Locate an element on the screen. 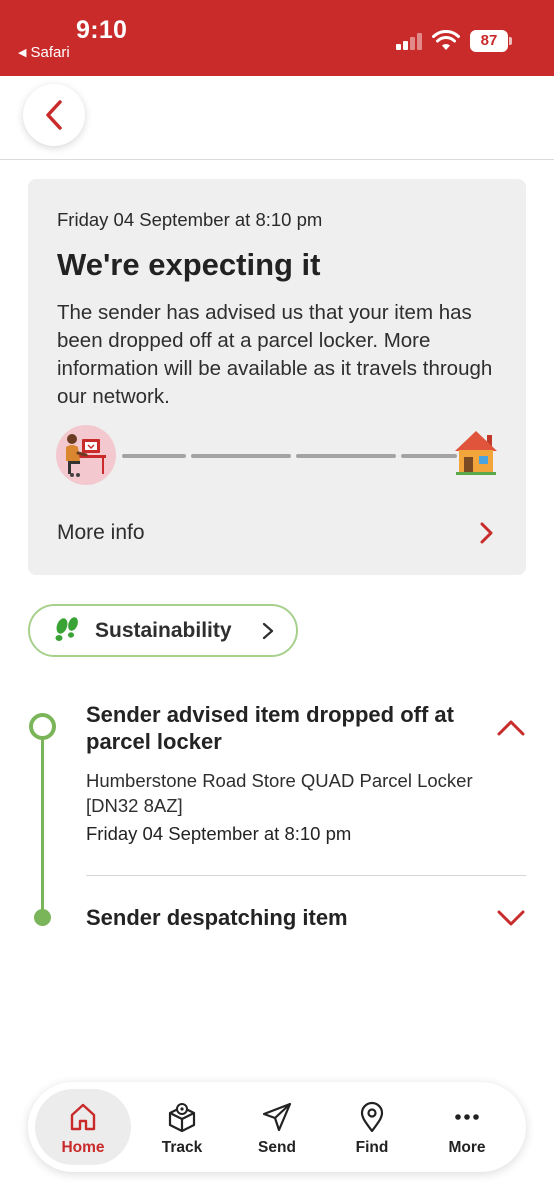  wifi-icon is located at coordinates (446, 40).